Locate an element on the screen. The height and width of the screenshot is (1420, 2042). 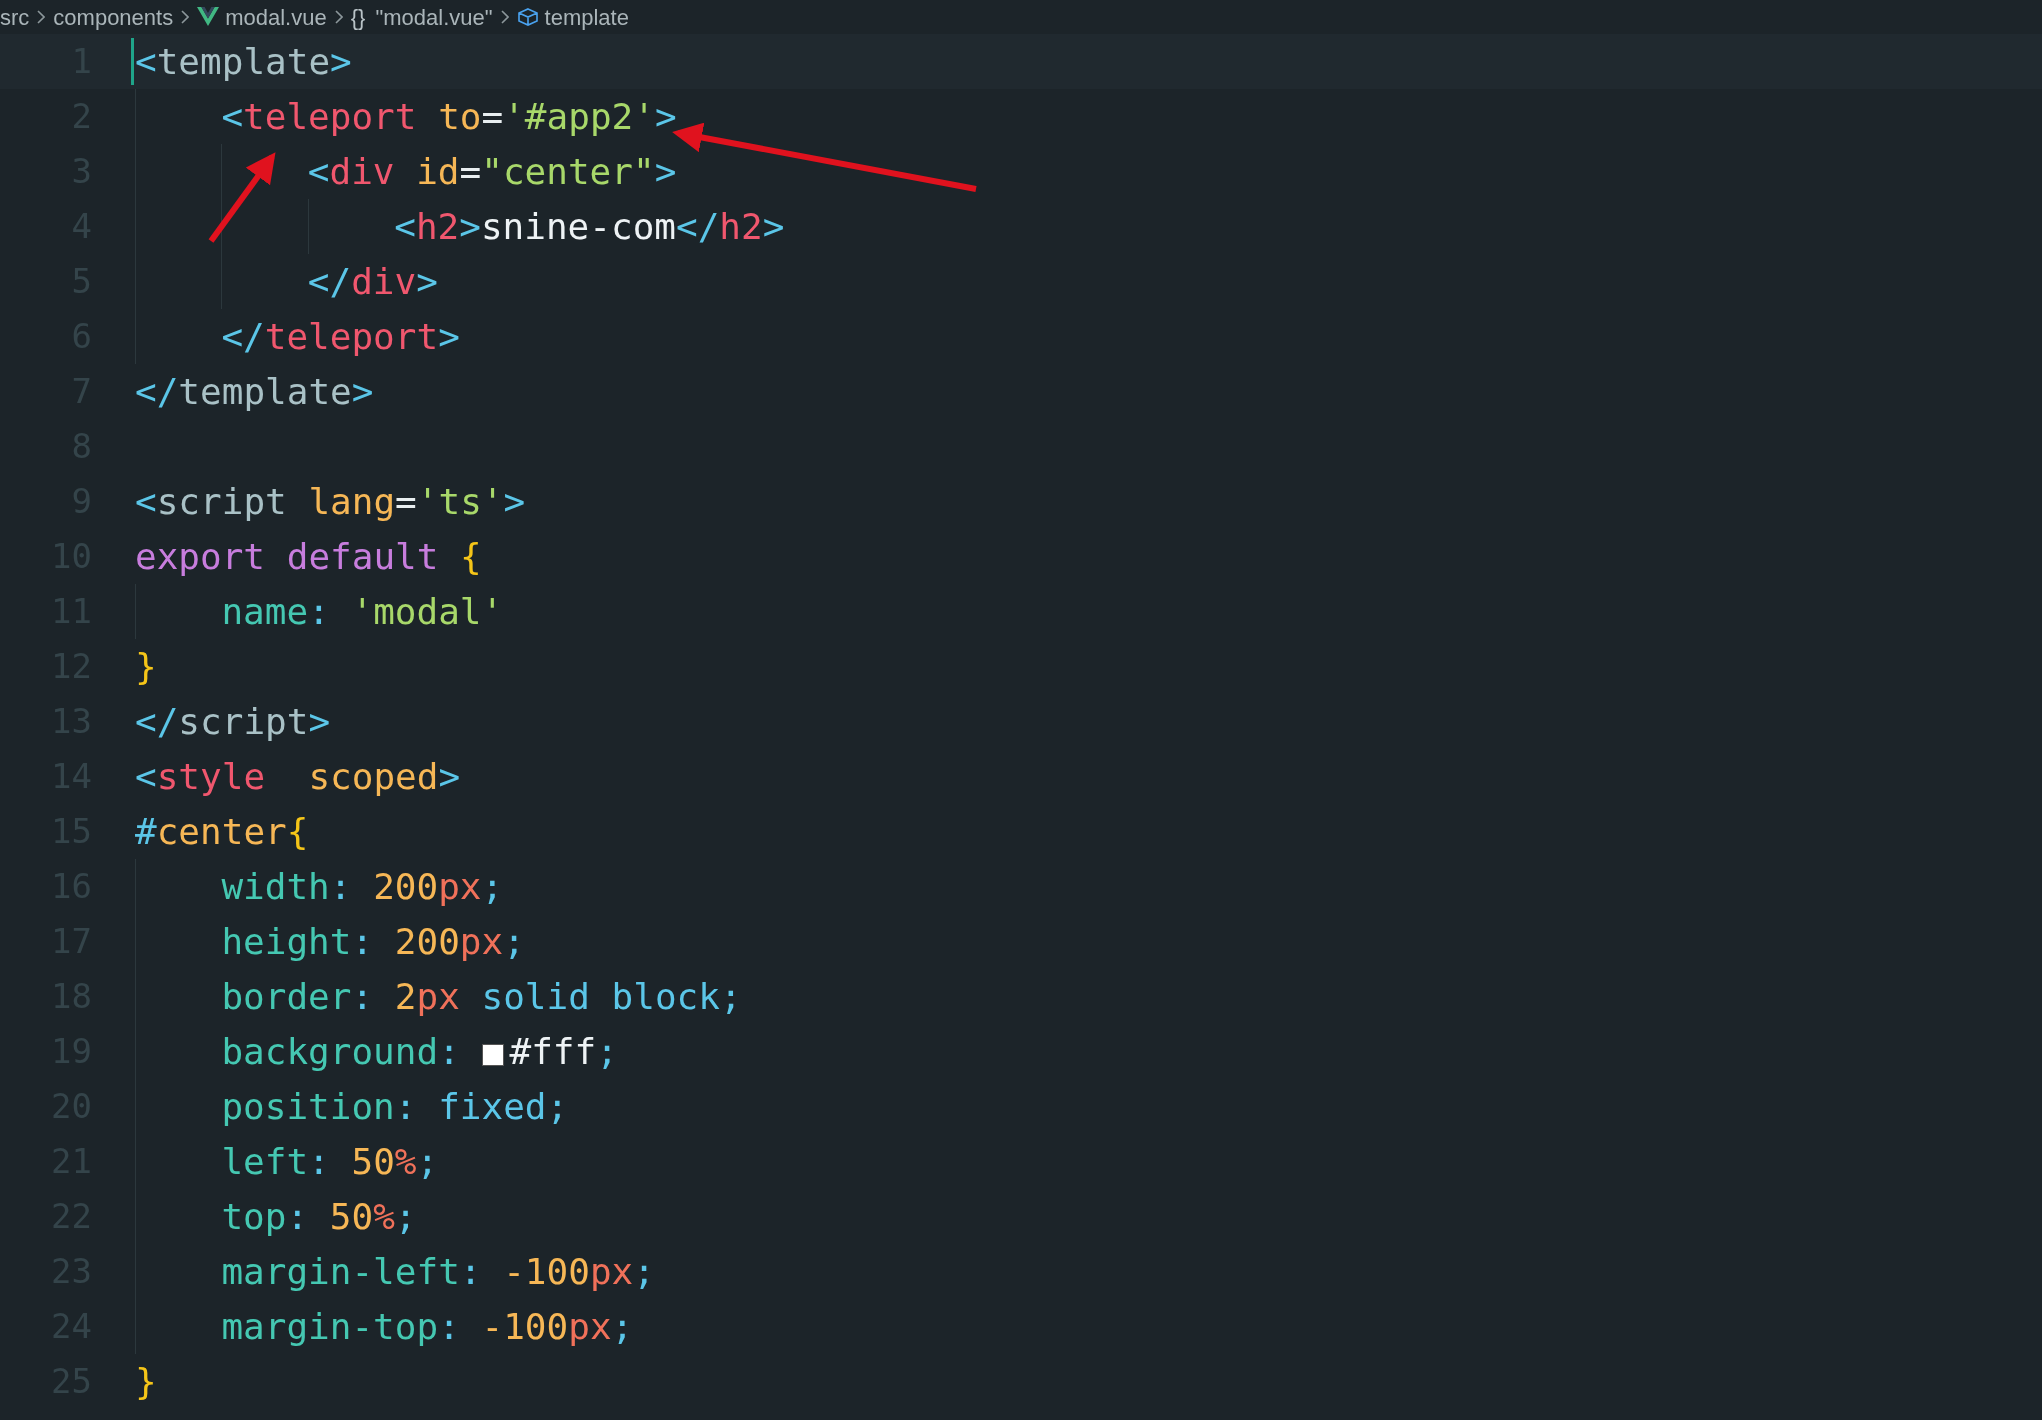
code-line: <div id="center"> is located at coordinates (492, 172).